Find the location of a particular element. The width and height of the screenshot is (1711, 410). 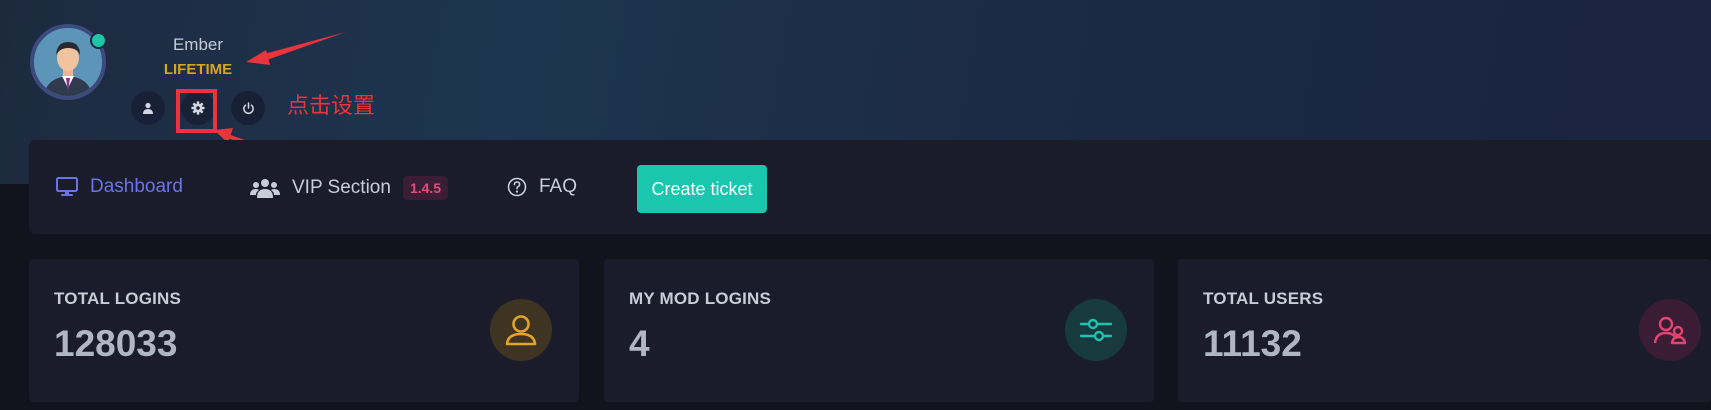

sliders-icon is located at coordinates (1096, 330).